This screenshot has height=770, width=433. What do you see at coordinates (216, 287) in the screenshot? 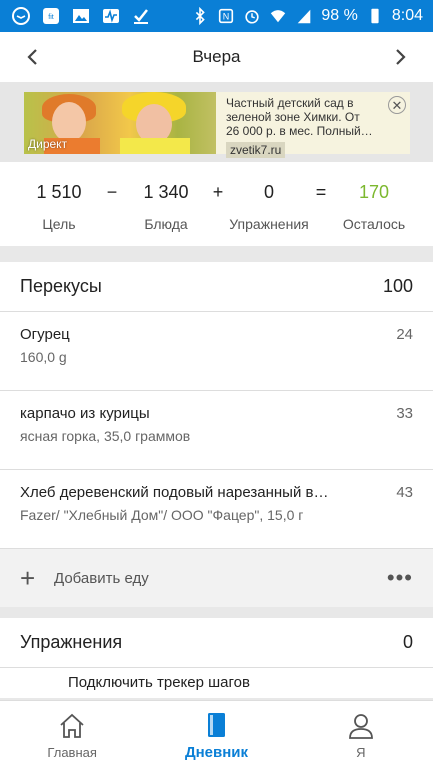
I see `snacks-header: Перекусы 100` at bounding box center [216, 287].